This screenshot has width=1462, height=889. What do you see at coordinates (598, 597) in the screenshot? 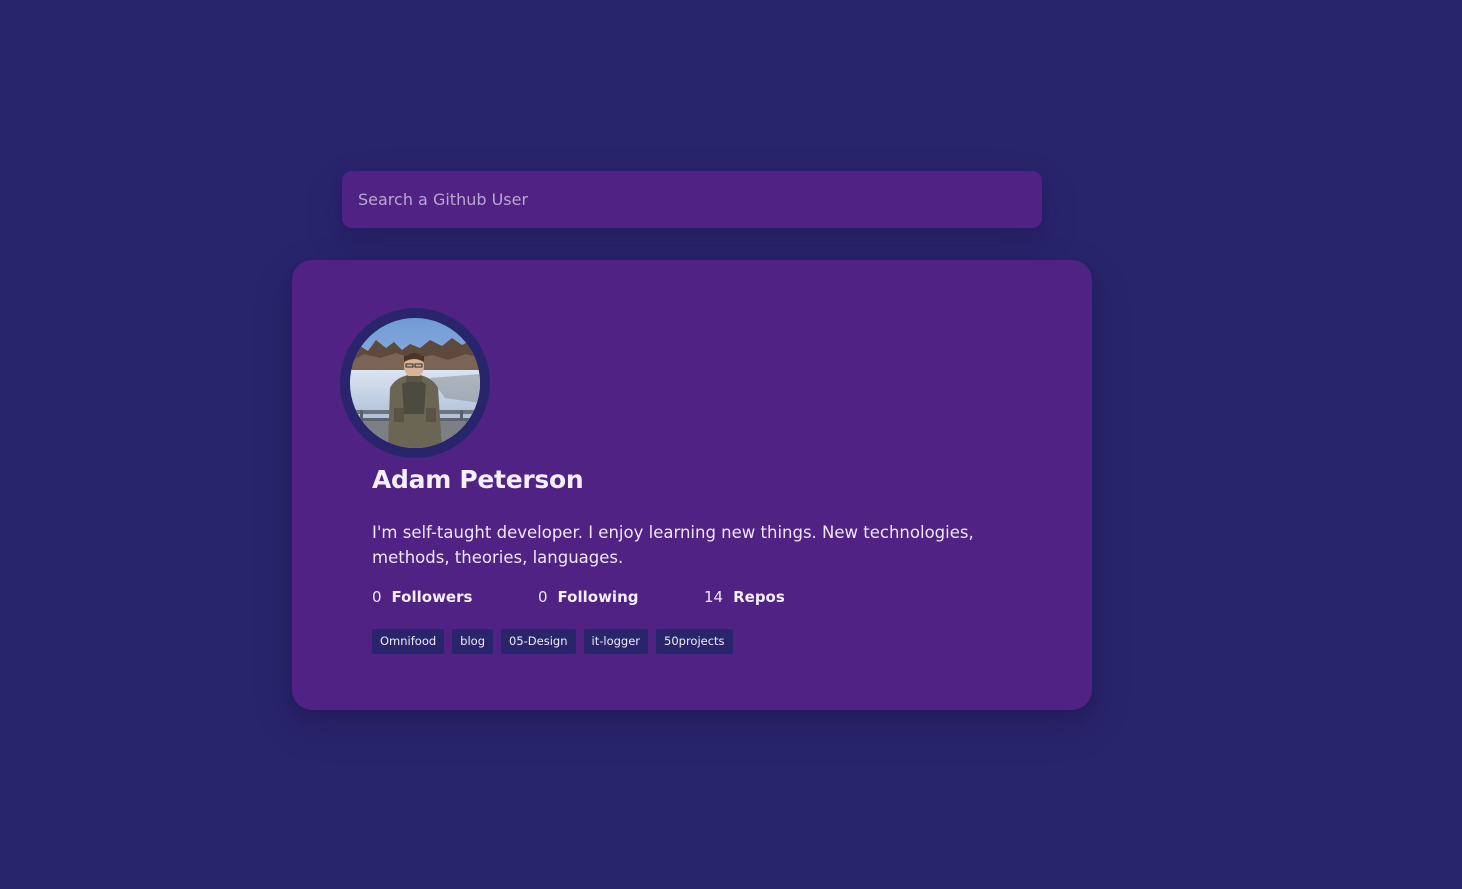
I see `following-label: Following` at bounding box center [598, 597].